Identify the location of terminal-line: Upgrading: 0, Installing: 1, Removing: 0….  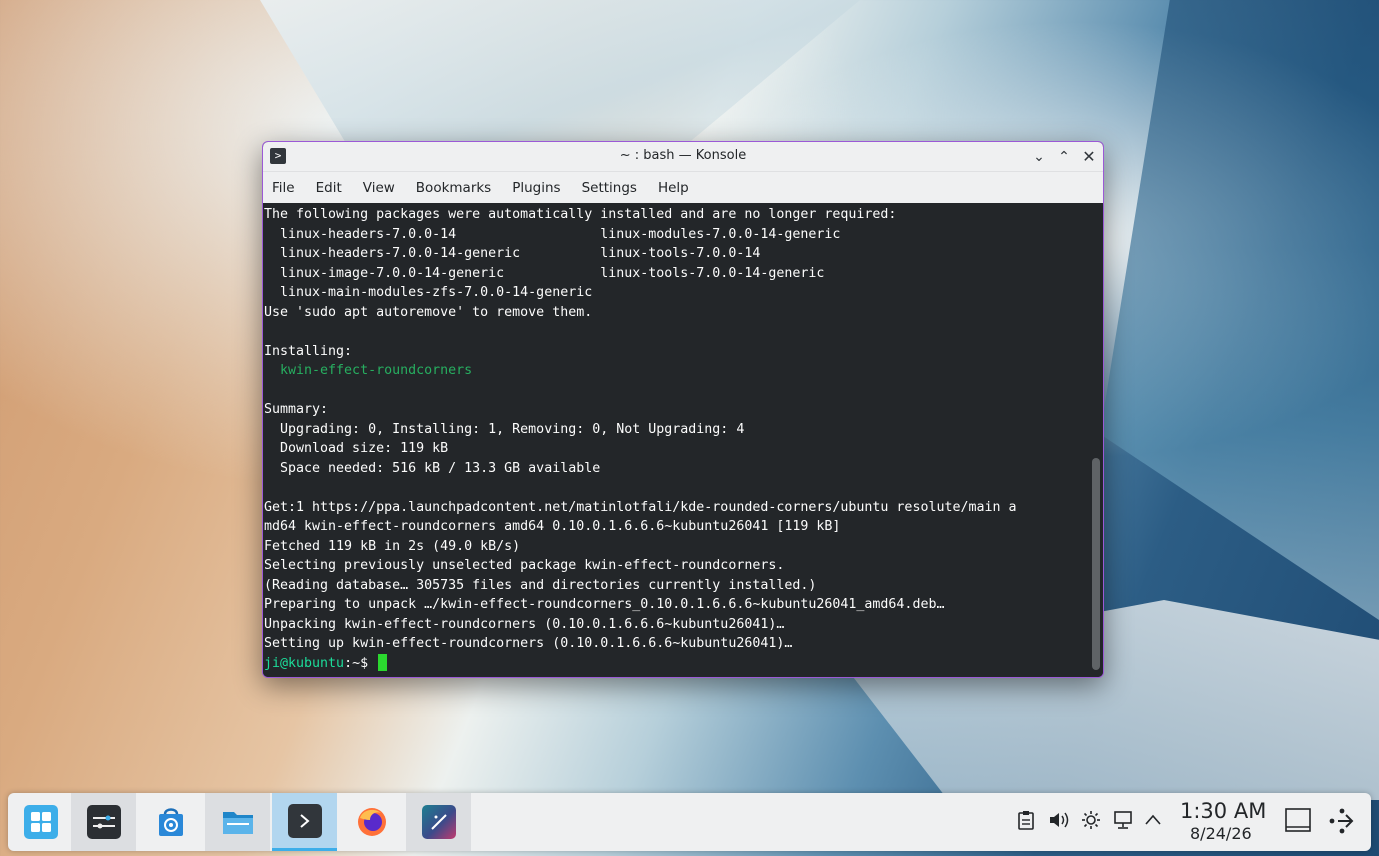
(504, 429).